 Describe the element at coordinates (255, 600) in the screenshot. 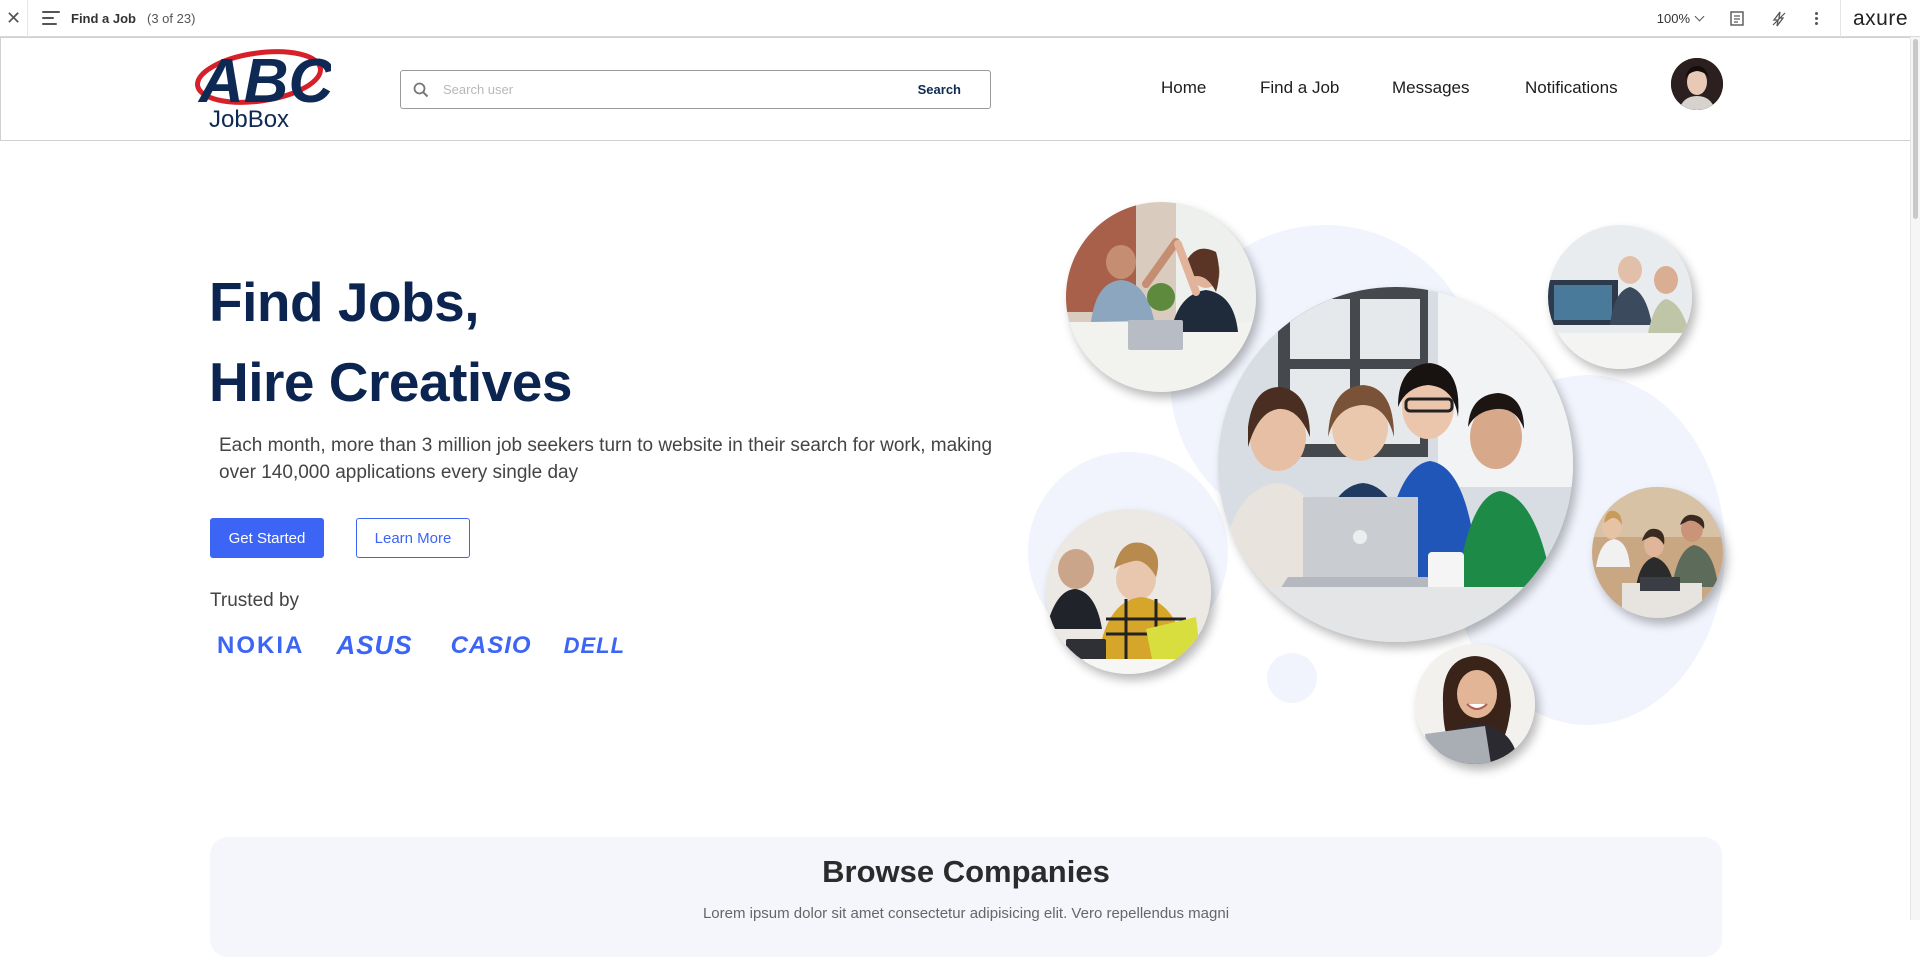

I see `trusted-by-label: Trusted by` at that location.